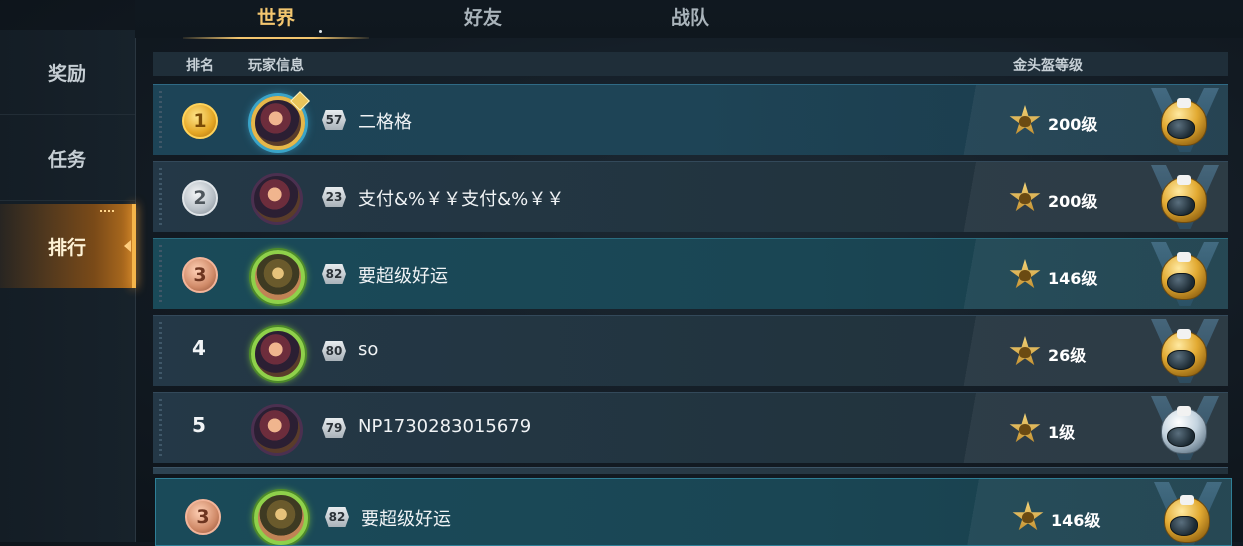 The image size is (1243, 546). What do you see at coordinates (690, 427) in the screenshot?
I see `table-row: 5 79 NP1730283015679 1级` at bounding box center [690, 427].